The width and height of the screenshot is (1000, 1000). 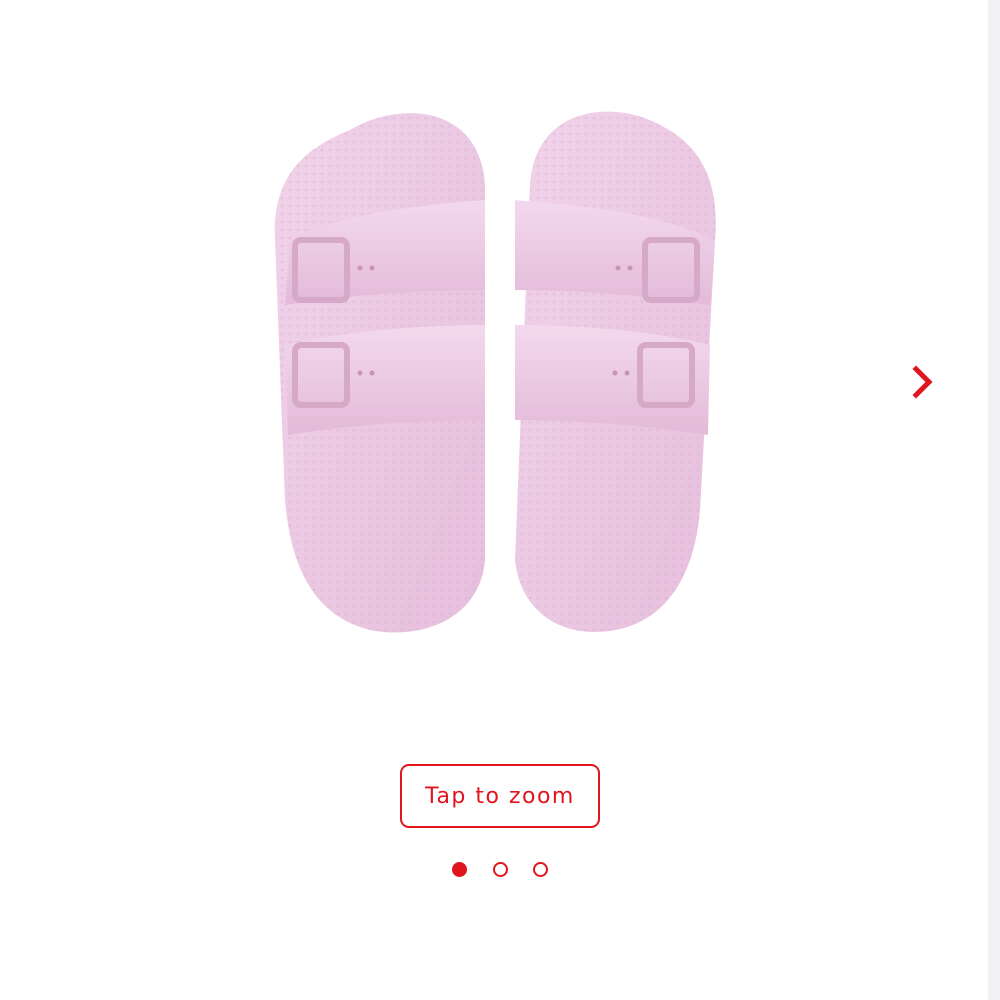 What do you see at coordinates (500, 796) in the screenshot?
I see `tap-to-zoom-button: Tap to zoom` at bounding box center [500, 796].